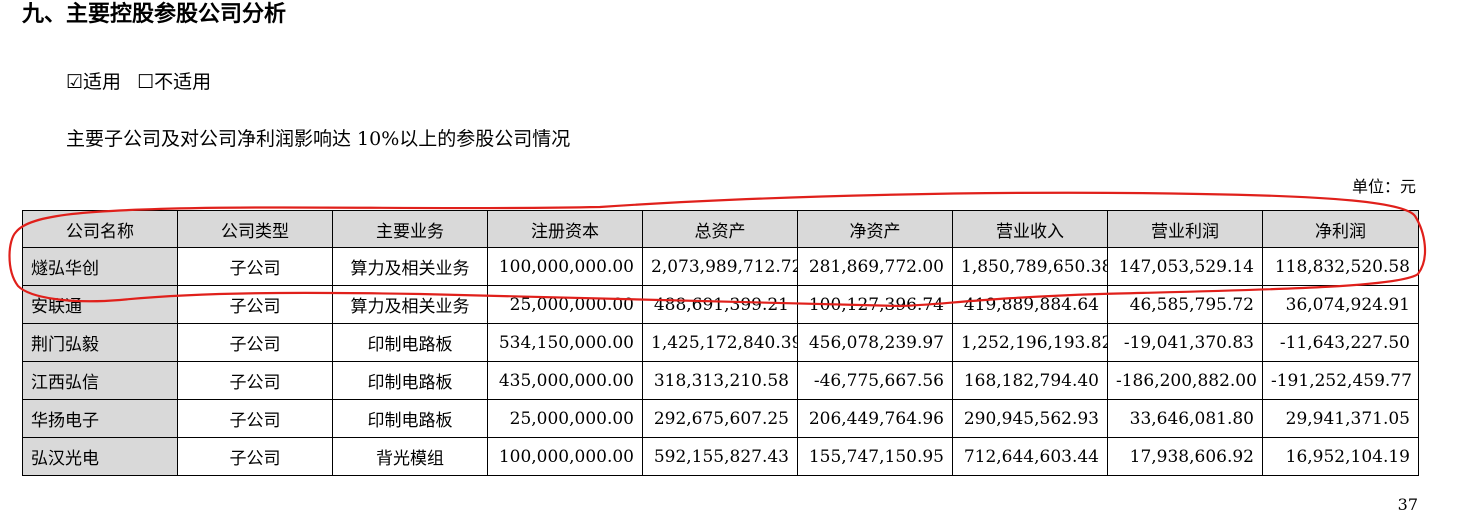  What do you see at coordinates (100, 266) in the screenshot?
I see `cell-company-name: 燧弘华创` at bounding box center [100, 266].